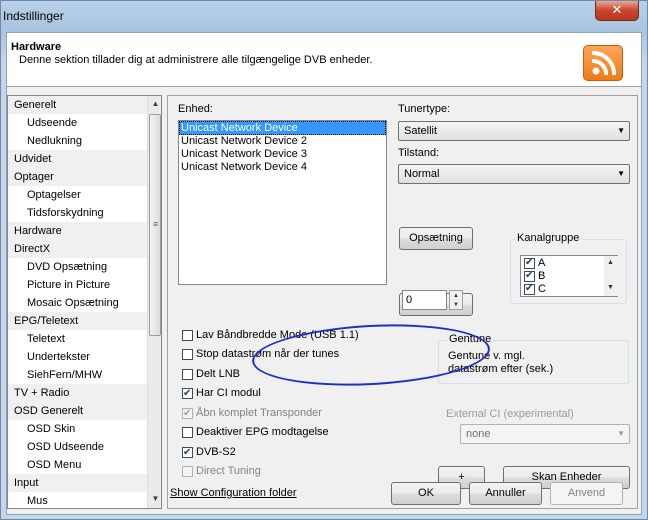  I want to click on spin-down-icon: ▼, so click(456, 305).